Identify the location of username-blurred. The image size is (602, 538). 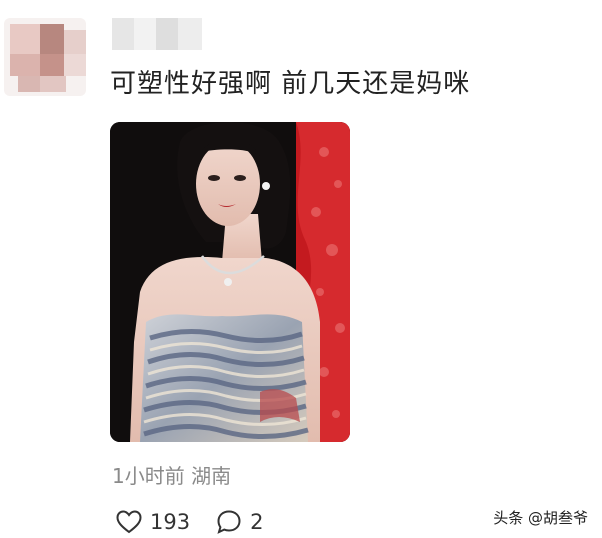
(157, 34).